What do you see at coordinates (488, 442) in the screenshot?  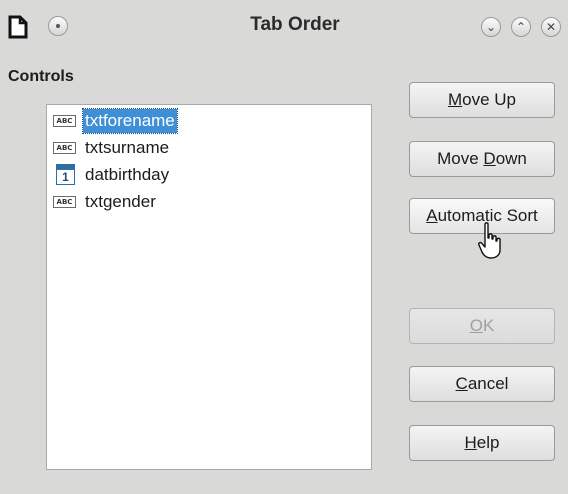 I see `button-label: elp` at bounding box center [488, 442].